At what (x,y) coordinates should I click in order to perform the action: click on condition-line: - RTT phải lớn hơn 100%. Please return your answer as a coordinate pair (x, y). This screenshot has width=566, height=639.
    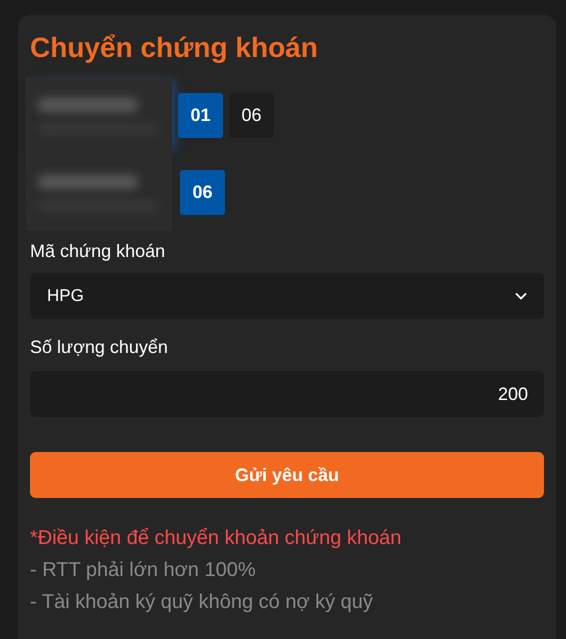
    Looking at the image, I should click on (143, 570).